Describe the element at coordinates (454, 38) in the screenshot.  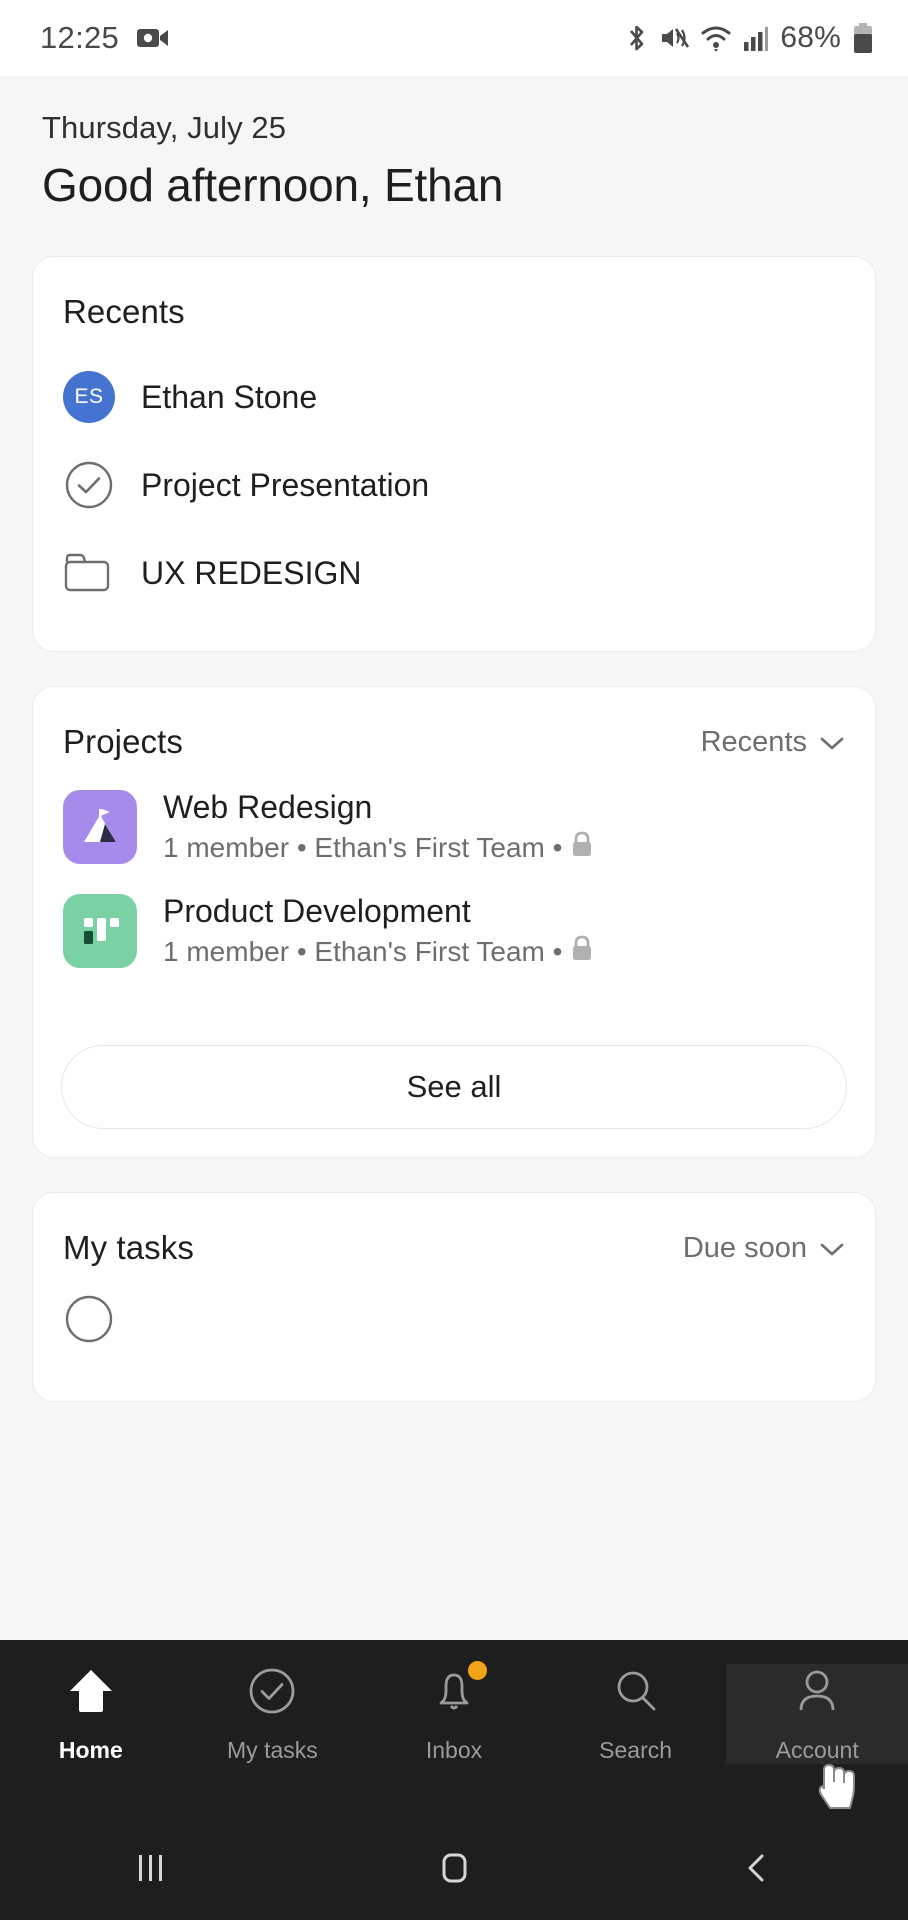
I see `status-bar: 12:25 68%` at that location.